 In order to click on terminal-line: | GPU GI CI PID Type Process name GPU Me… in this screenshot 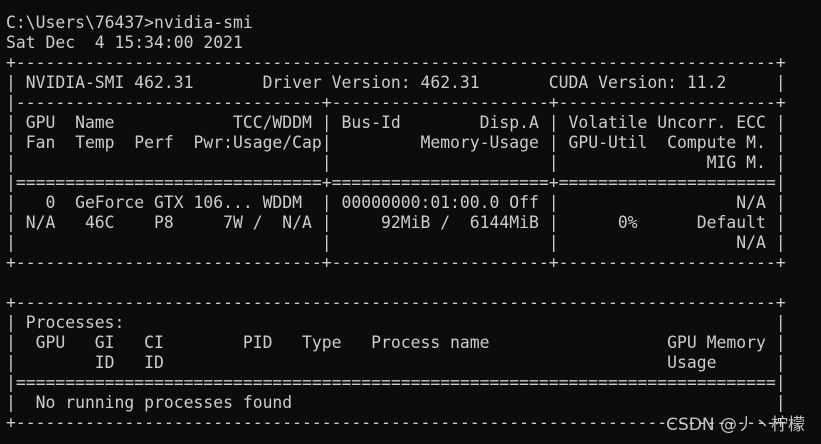, I will do `click(396, 342)`.